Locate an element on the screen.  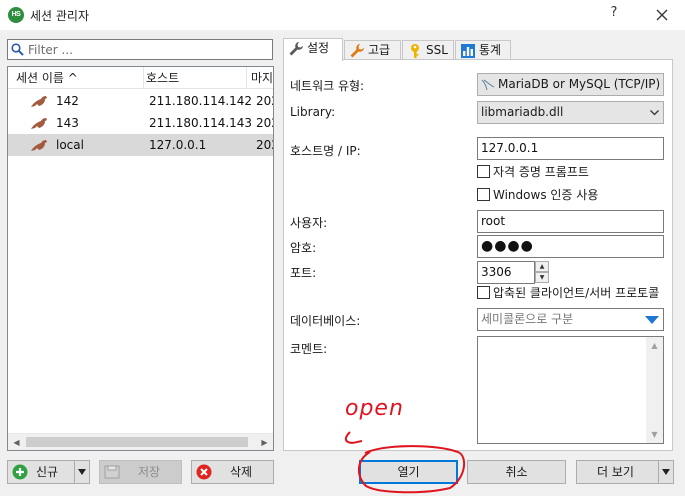
delete-button: 삭제 is located at coordinates (232, 472).